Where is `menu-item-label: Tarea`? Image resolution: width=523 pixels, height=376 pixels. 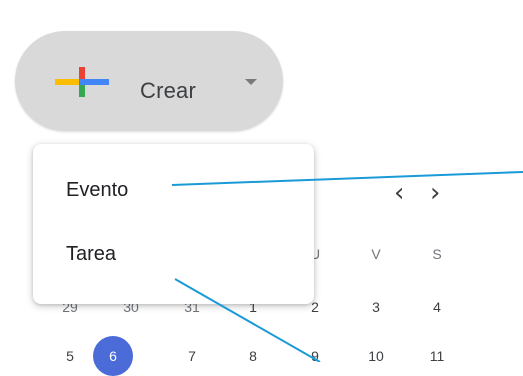 menu-item-label: Tarea is located at coordinates (91, 253).